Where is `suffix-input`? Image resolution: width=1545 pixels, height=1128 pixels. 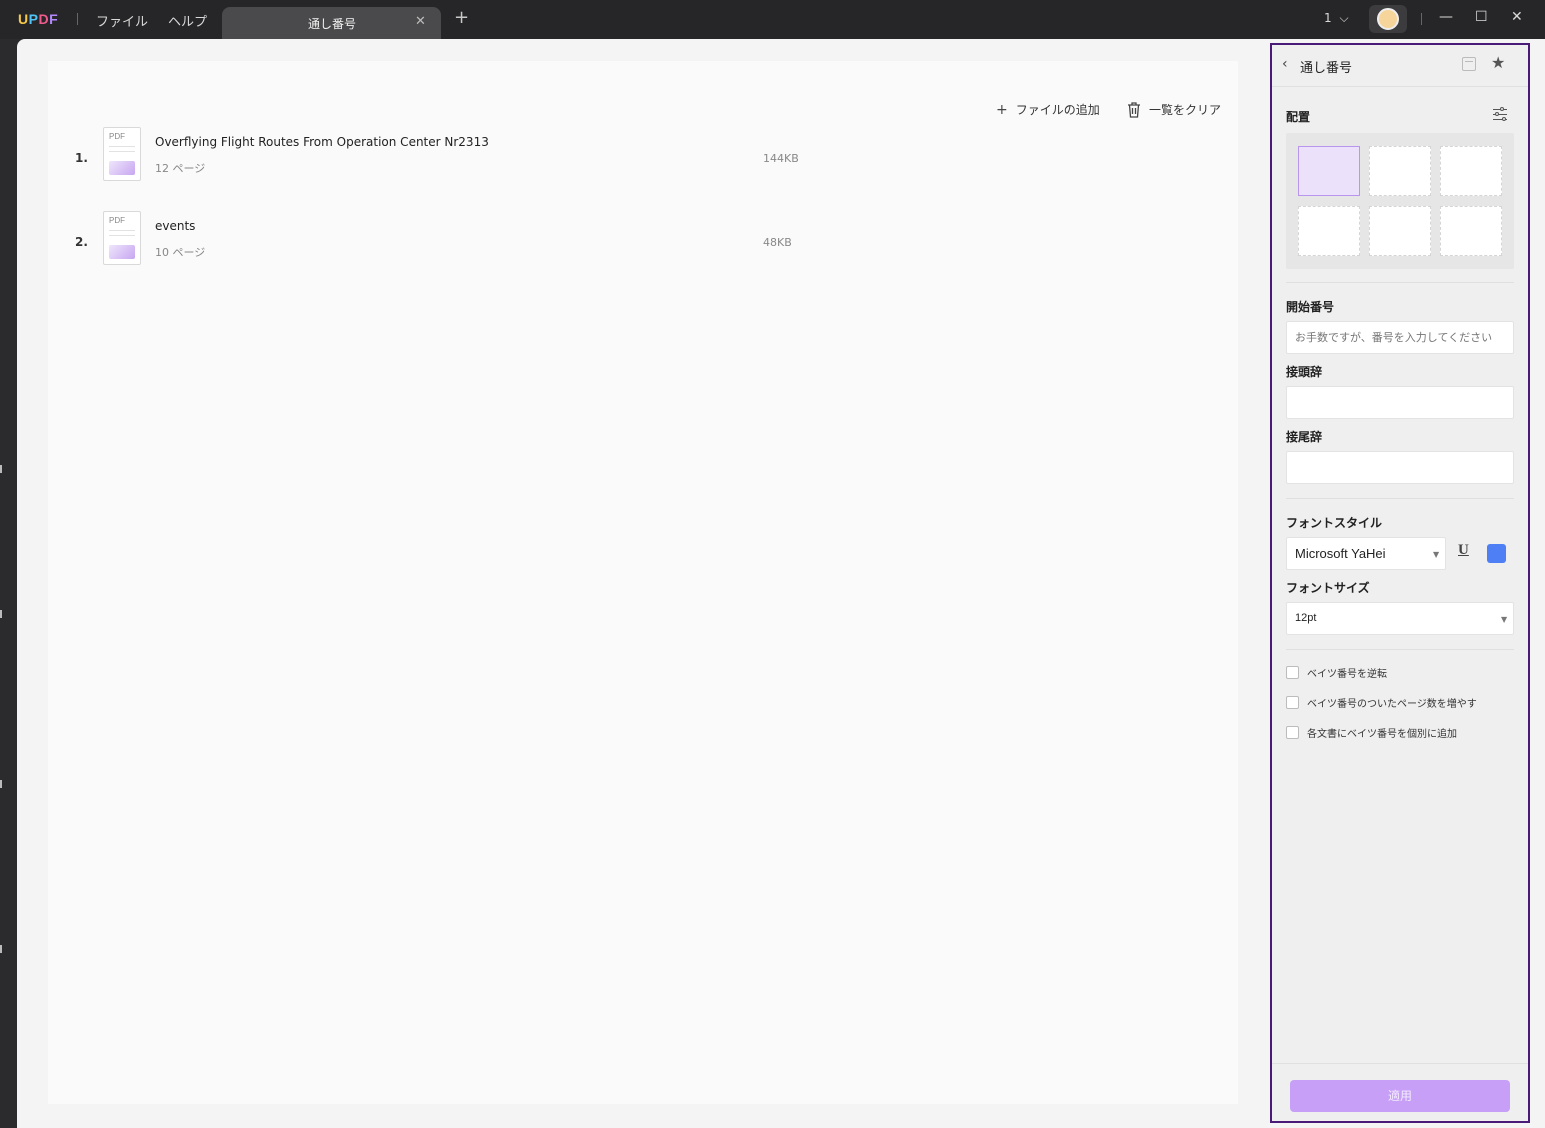 suffix-input is located at coordinates (1400, 467).